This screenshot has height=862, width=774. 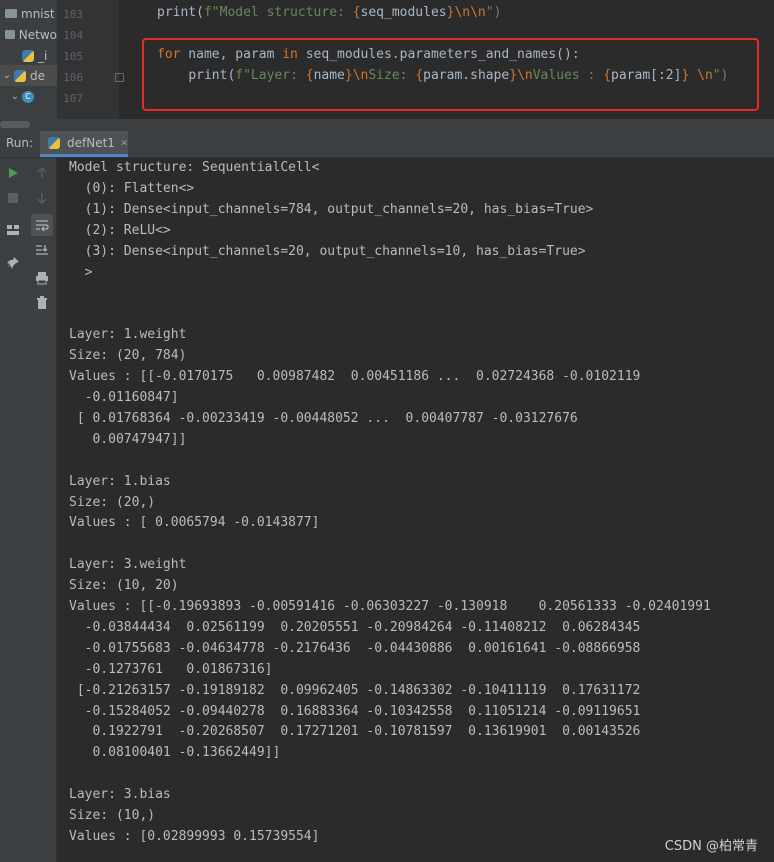 What do you see at coordinates (450, 74) in the screenshot?
I see `highlight-annotation-box` at bounding box center [450, 74].